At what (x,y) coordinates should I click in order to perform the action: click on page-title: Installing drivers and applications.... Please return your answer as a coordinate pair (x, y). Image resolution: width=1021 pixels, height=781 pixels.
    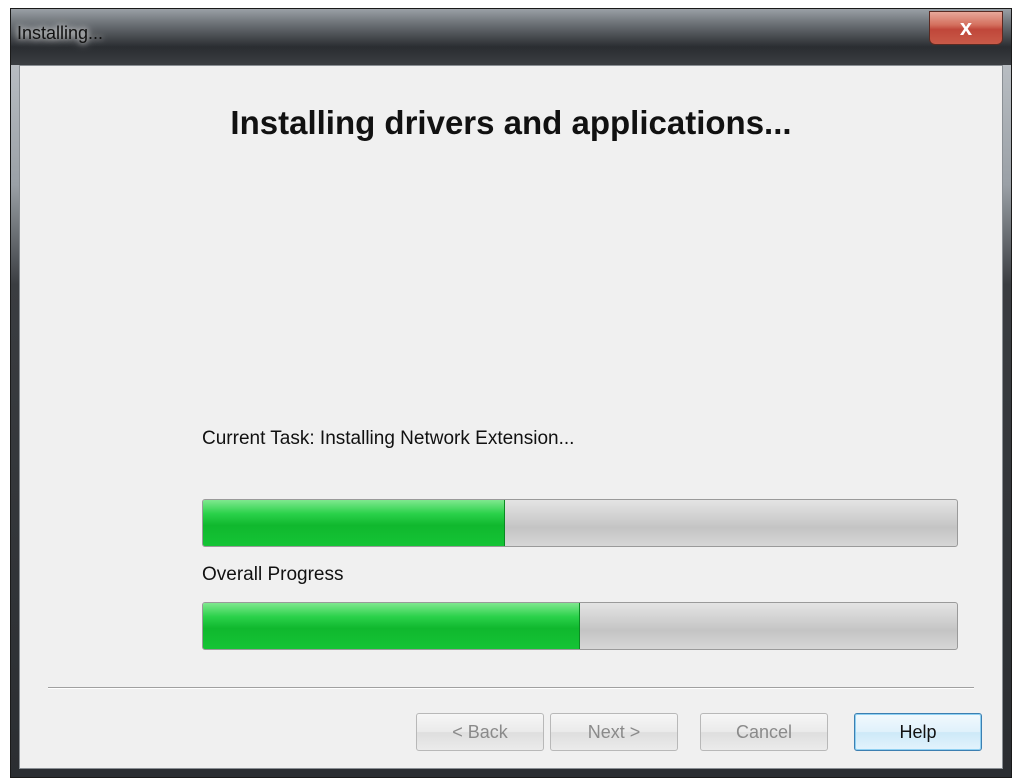
    Looking at the image, I should click on (511, 122).